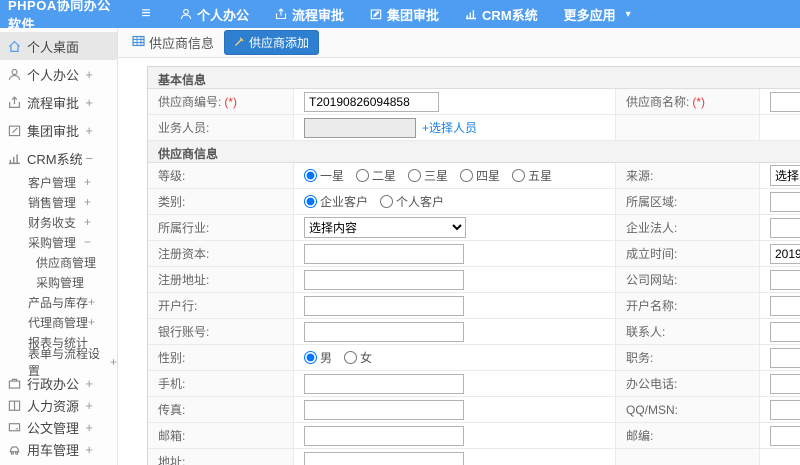  I want to click on sidebar-item-sales-mgmt: 销售管理 +, so click(58, 202).